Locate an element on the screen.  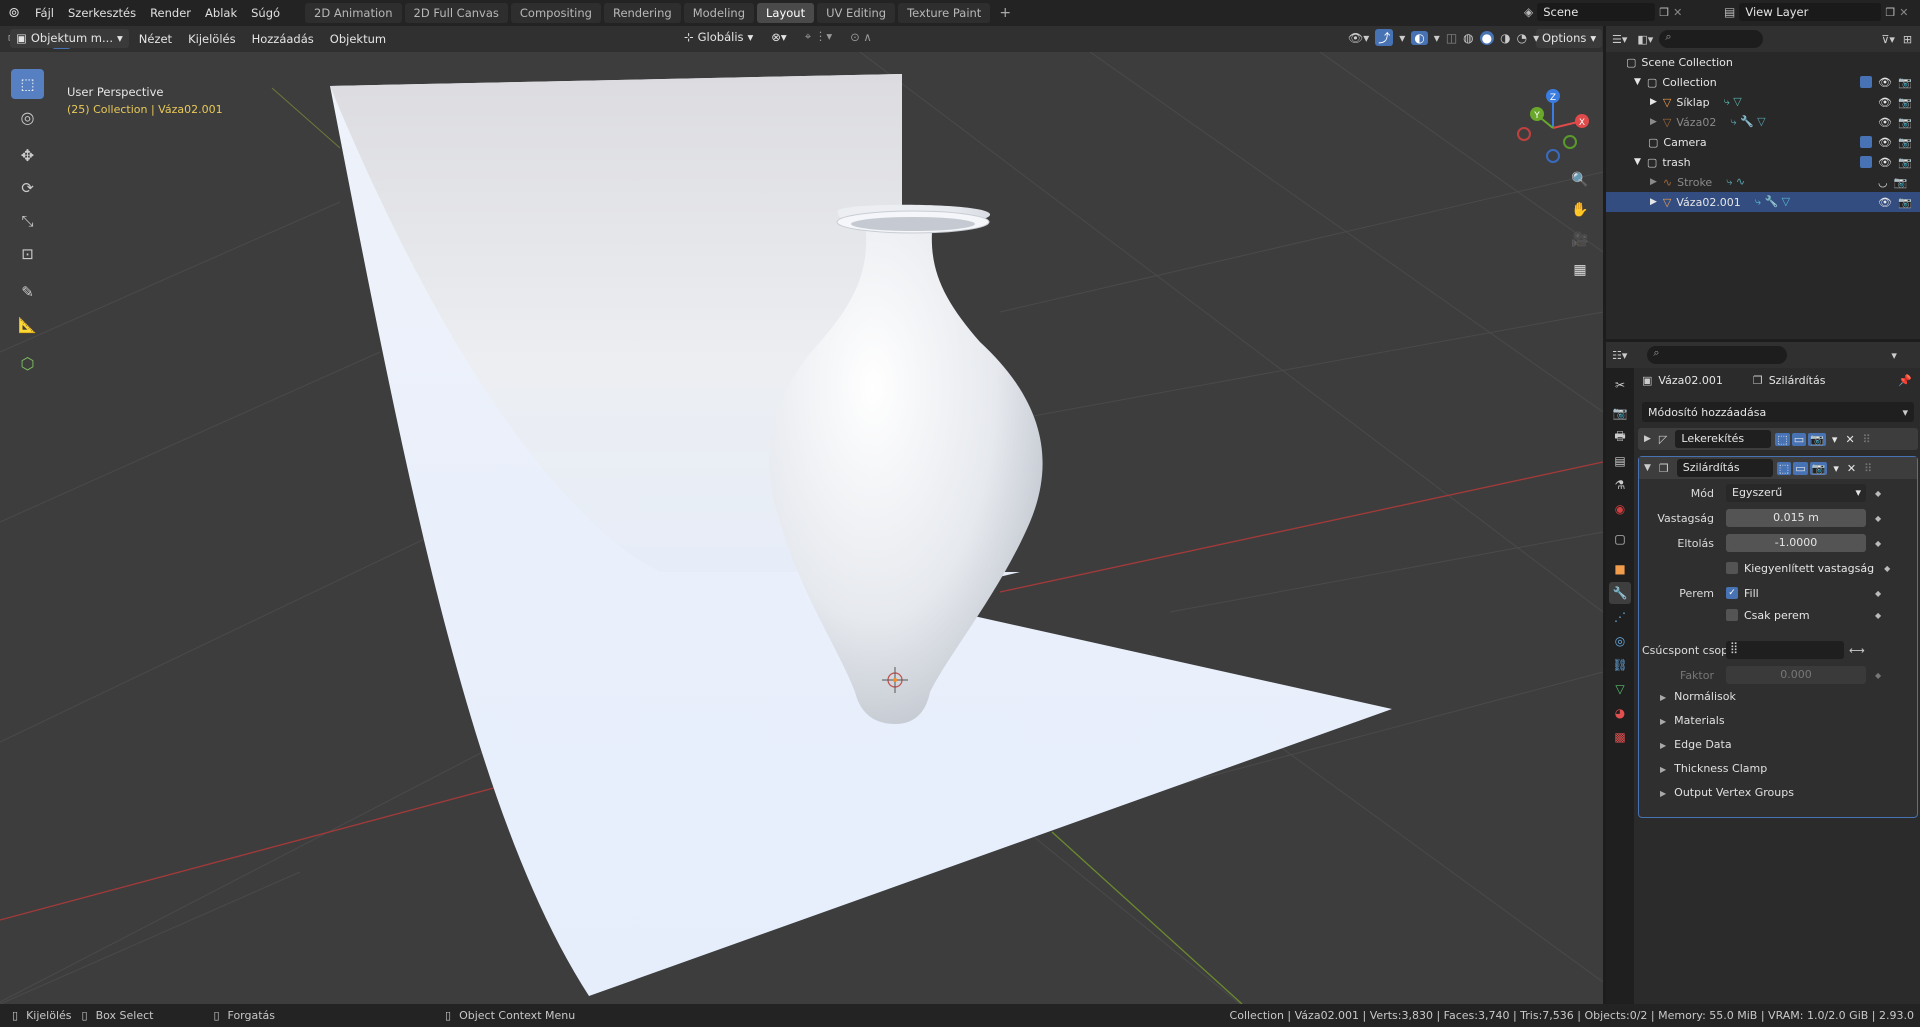
outliner-row-stroke: ▶ ∿ Stroke ⤷ ∿ ◡ 📷 is located at coordinates (1763, 182).